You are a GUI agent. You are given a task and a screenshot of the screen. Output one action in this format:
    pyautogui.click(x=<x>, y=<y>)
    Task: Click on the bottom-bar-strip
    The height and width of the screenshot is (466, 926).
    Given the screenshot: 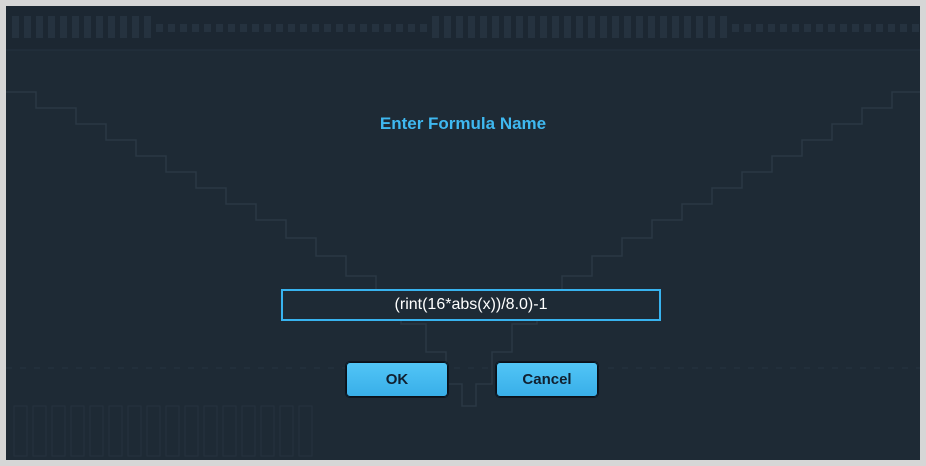 What is the action you would take?
    pyautogui.click(x=163, y=431)
    